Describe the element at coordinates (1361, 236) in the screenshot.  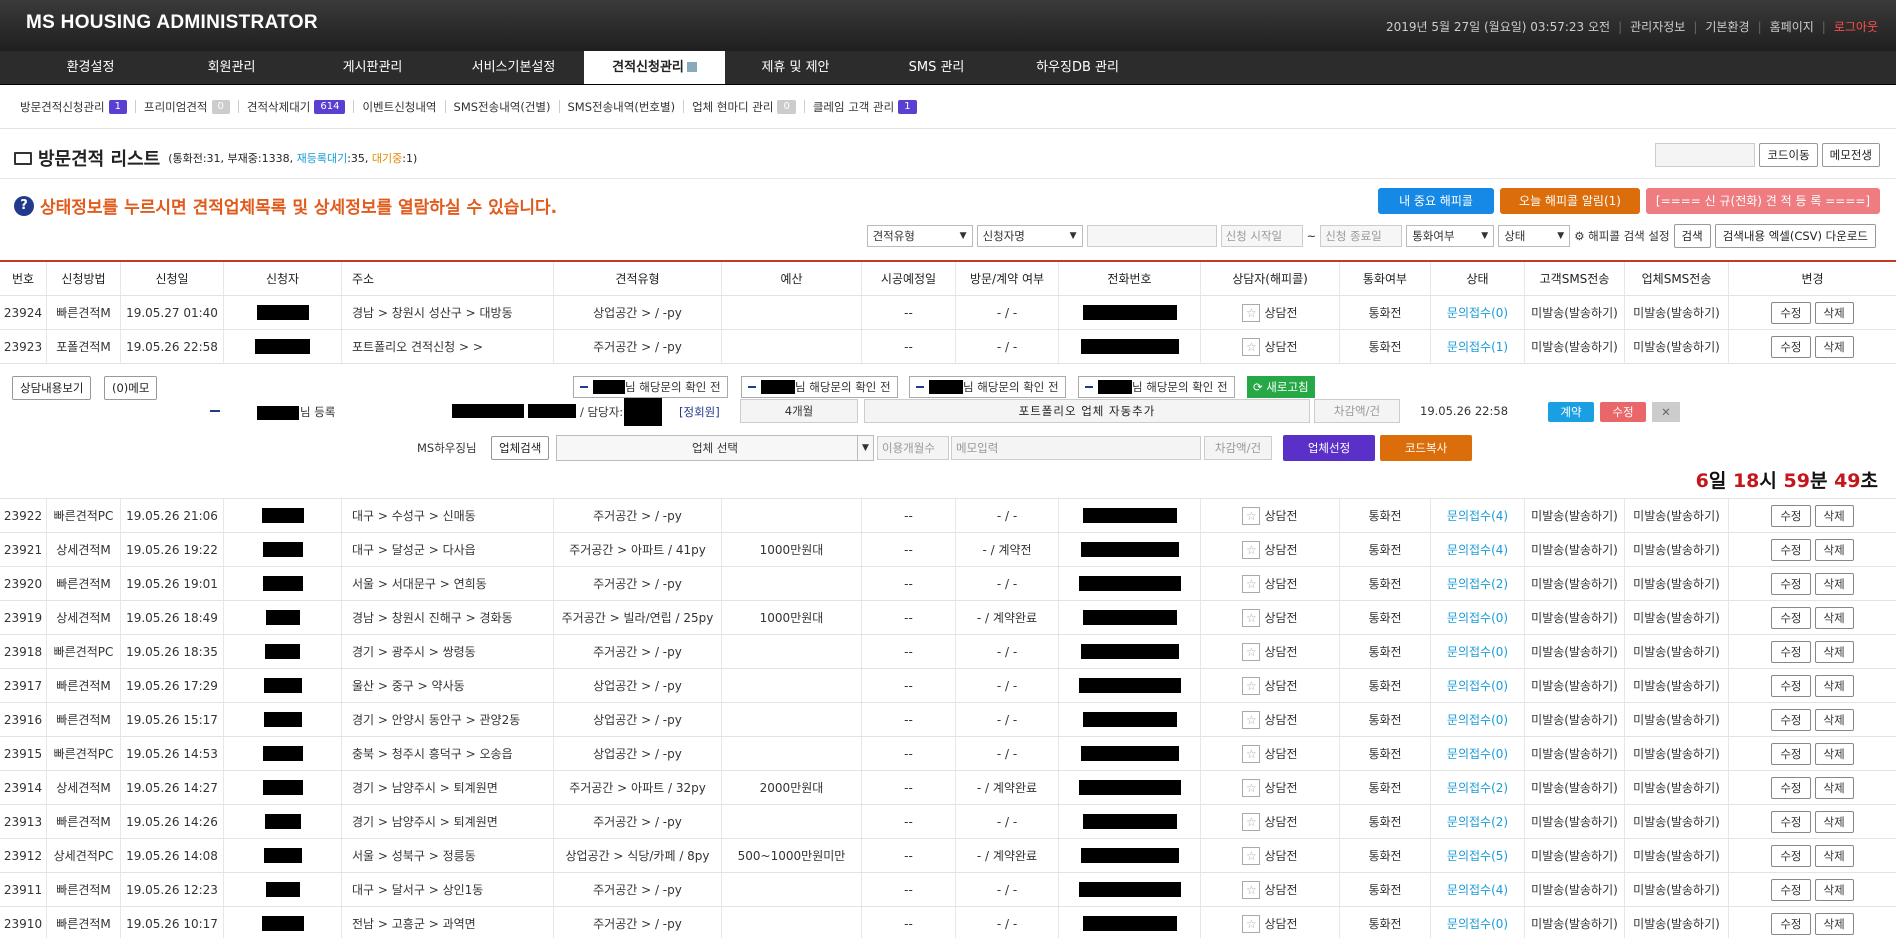
I see `end-date-input: 신청 종료일` at that location.